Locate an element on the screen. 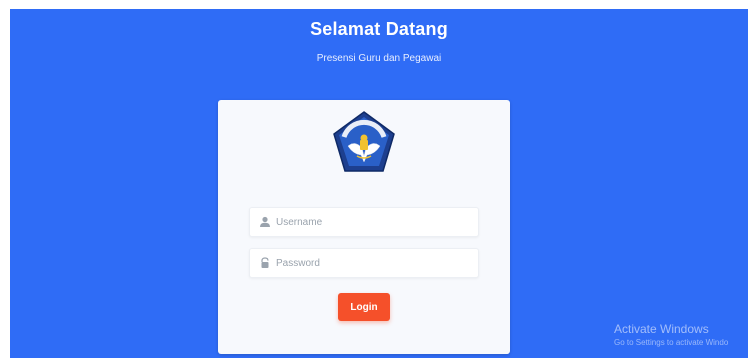  username-input is located at coordinates (374, 222).